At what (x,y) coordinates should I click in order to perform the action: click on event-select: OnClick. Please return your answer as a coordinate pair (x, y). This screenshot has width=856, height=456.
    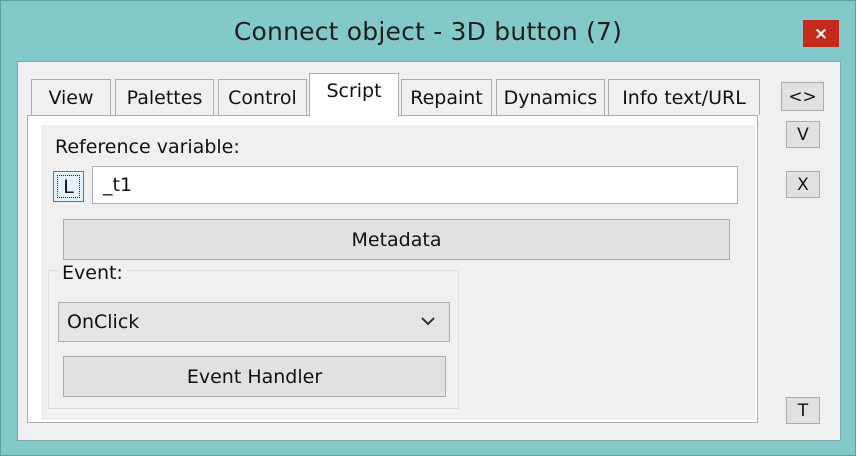
    Looking at the image, I should click on (254, 322).